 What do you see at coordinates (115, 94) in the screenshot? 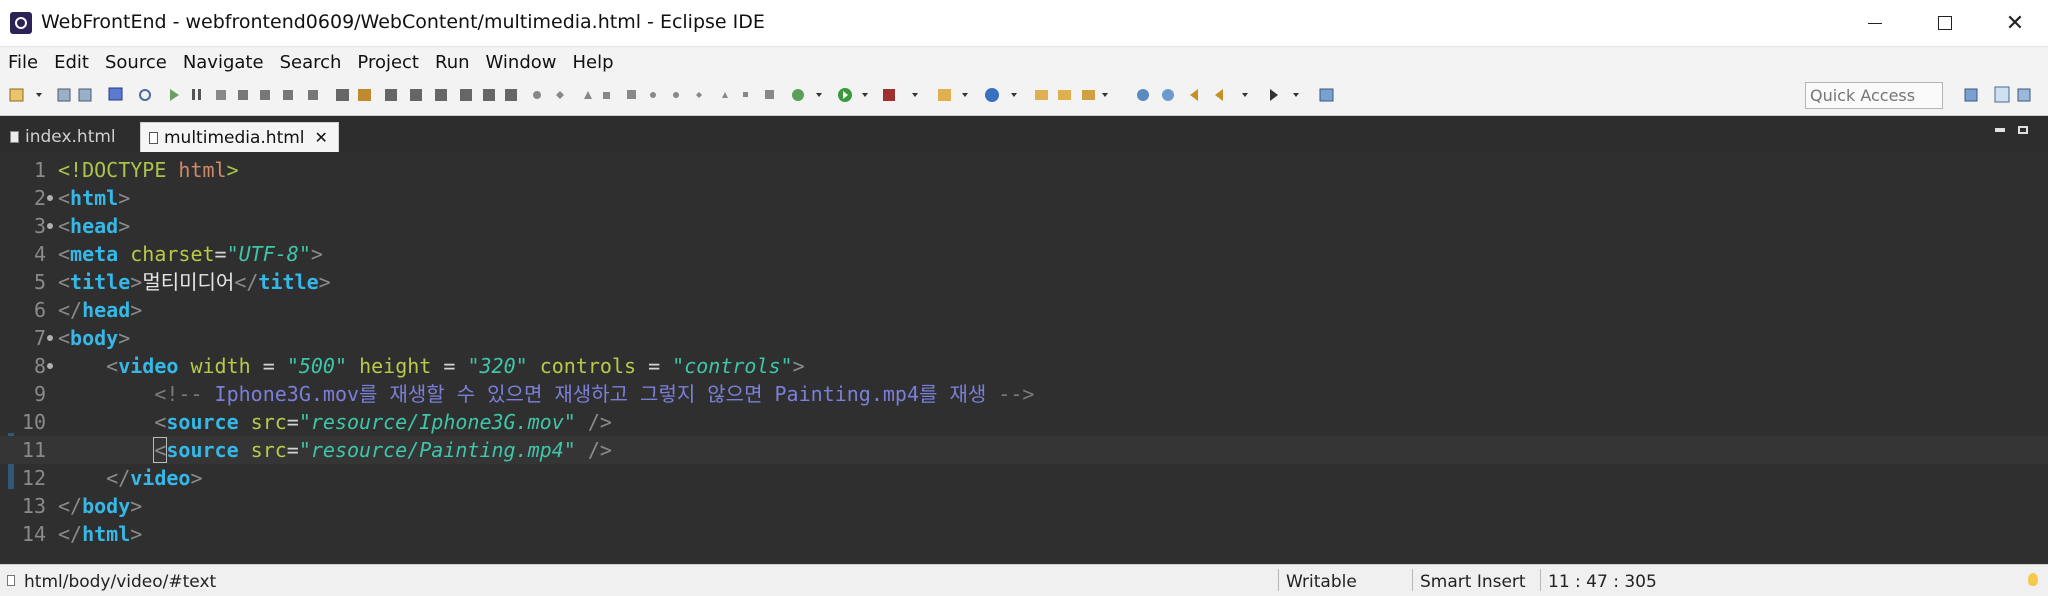
I see `open-console-icon` at bounding box center [115, 94].